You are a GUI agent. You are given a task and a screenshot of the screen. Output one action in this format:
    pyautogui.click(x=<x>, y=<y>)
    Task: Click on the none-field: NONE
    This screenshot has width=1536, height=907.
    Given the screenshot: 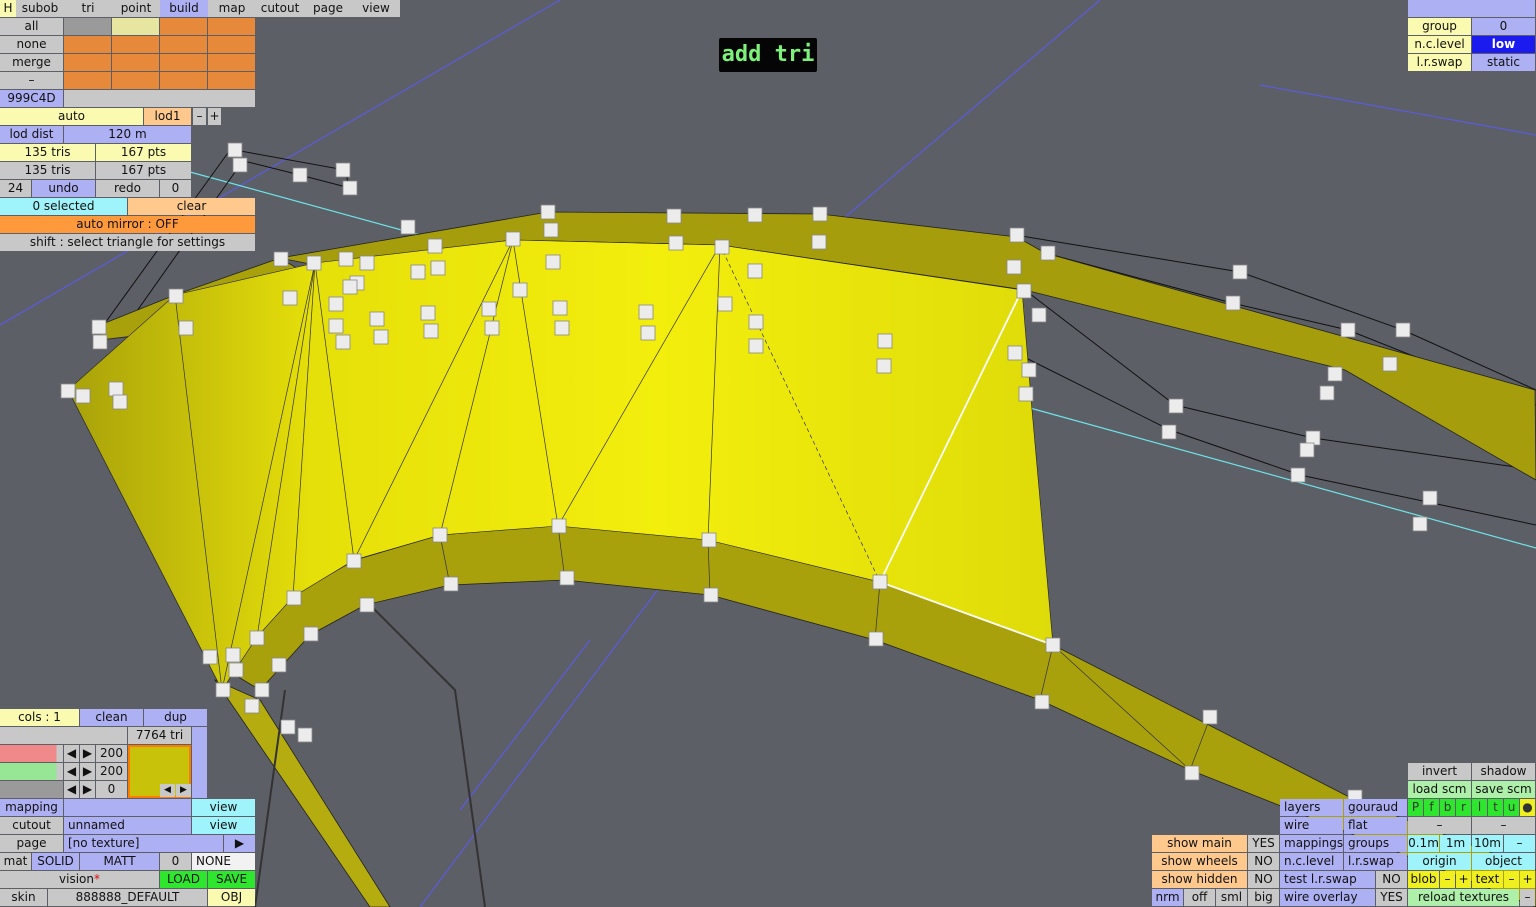 What is the action you would take?
    pyautogui.click(x=223, y=861)
    